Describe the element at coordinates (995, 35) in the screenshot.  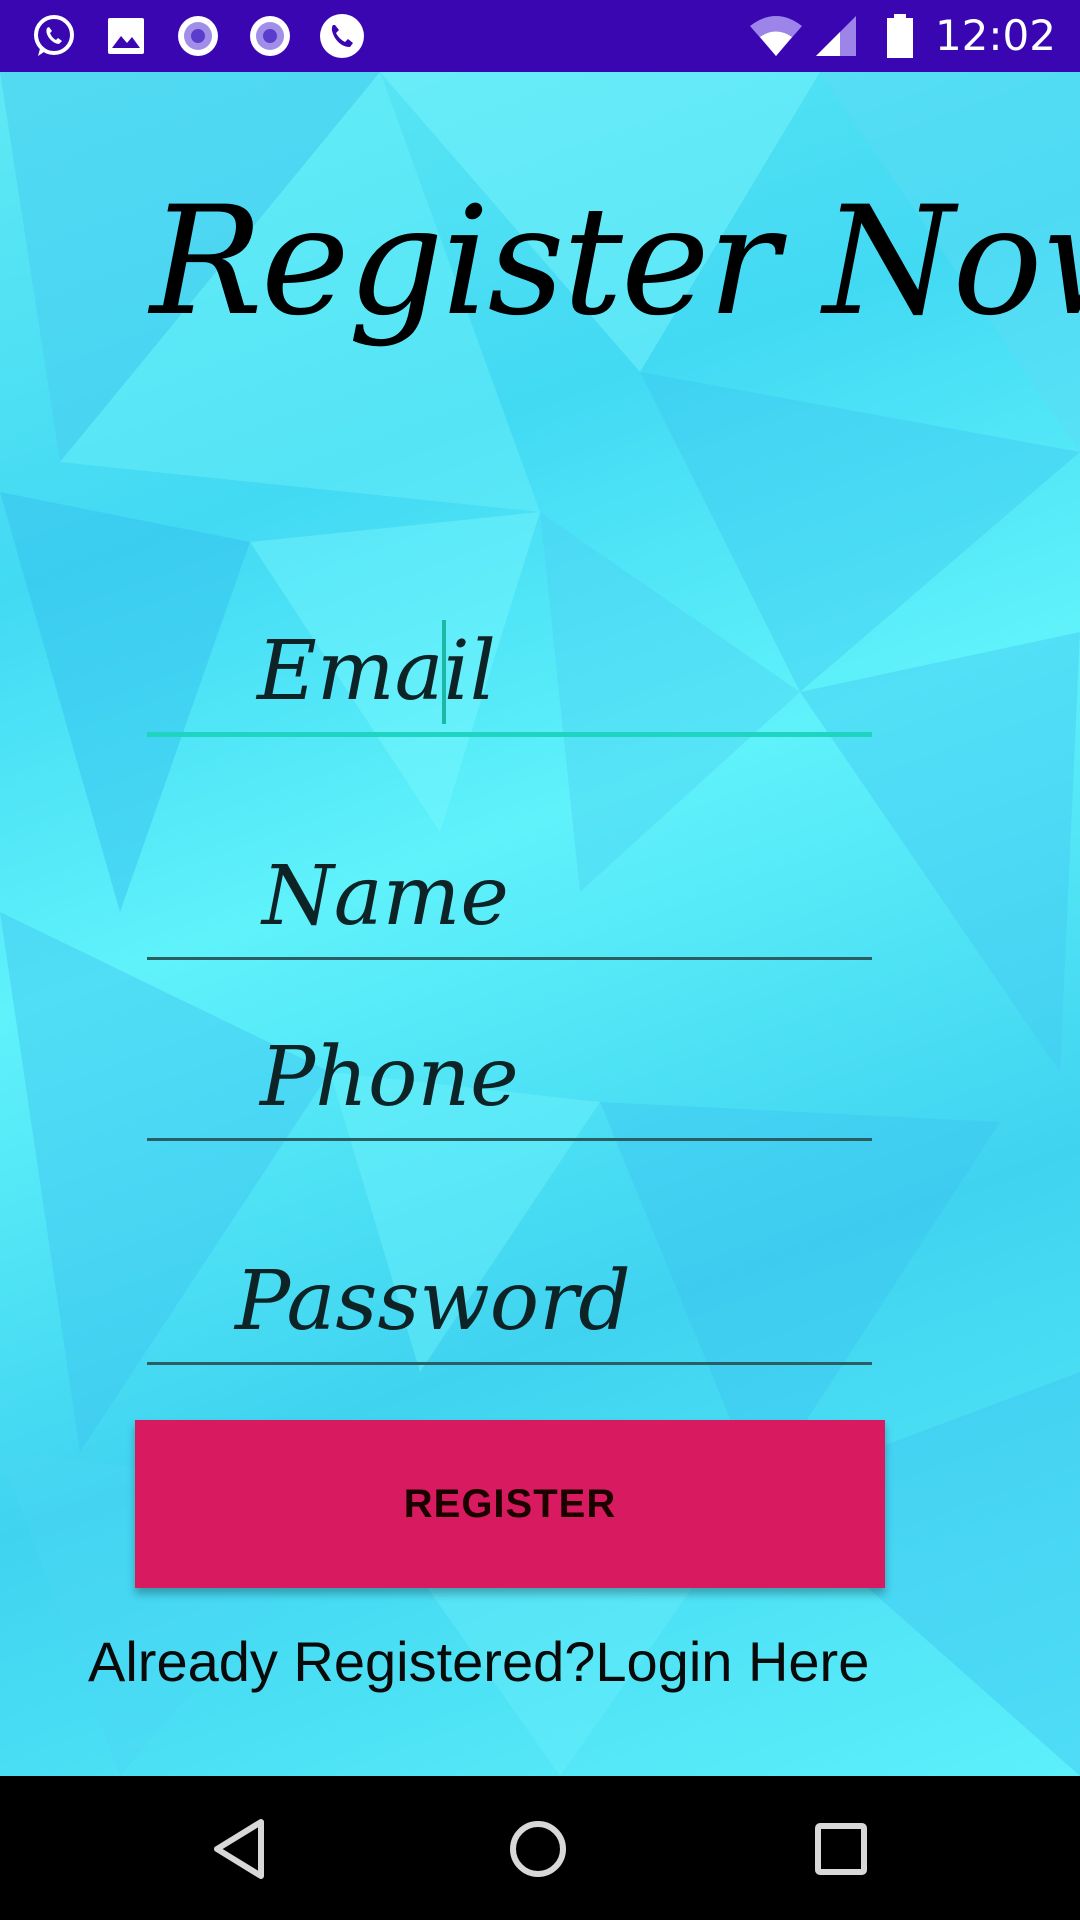
I see `status-time: 12:02` at that location.